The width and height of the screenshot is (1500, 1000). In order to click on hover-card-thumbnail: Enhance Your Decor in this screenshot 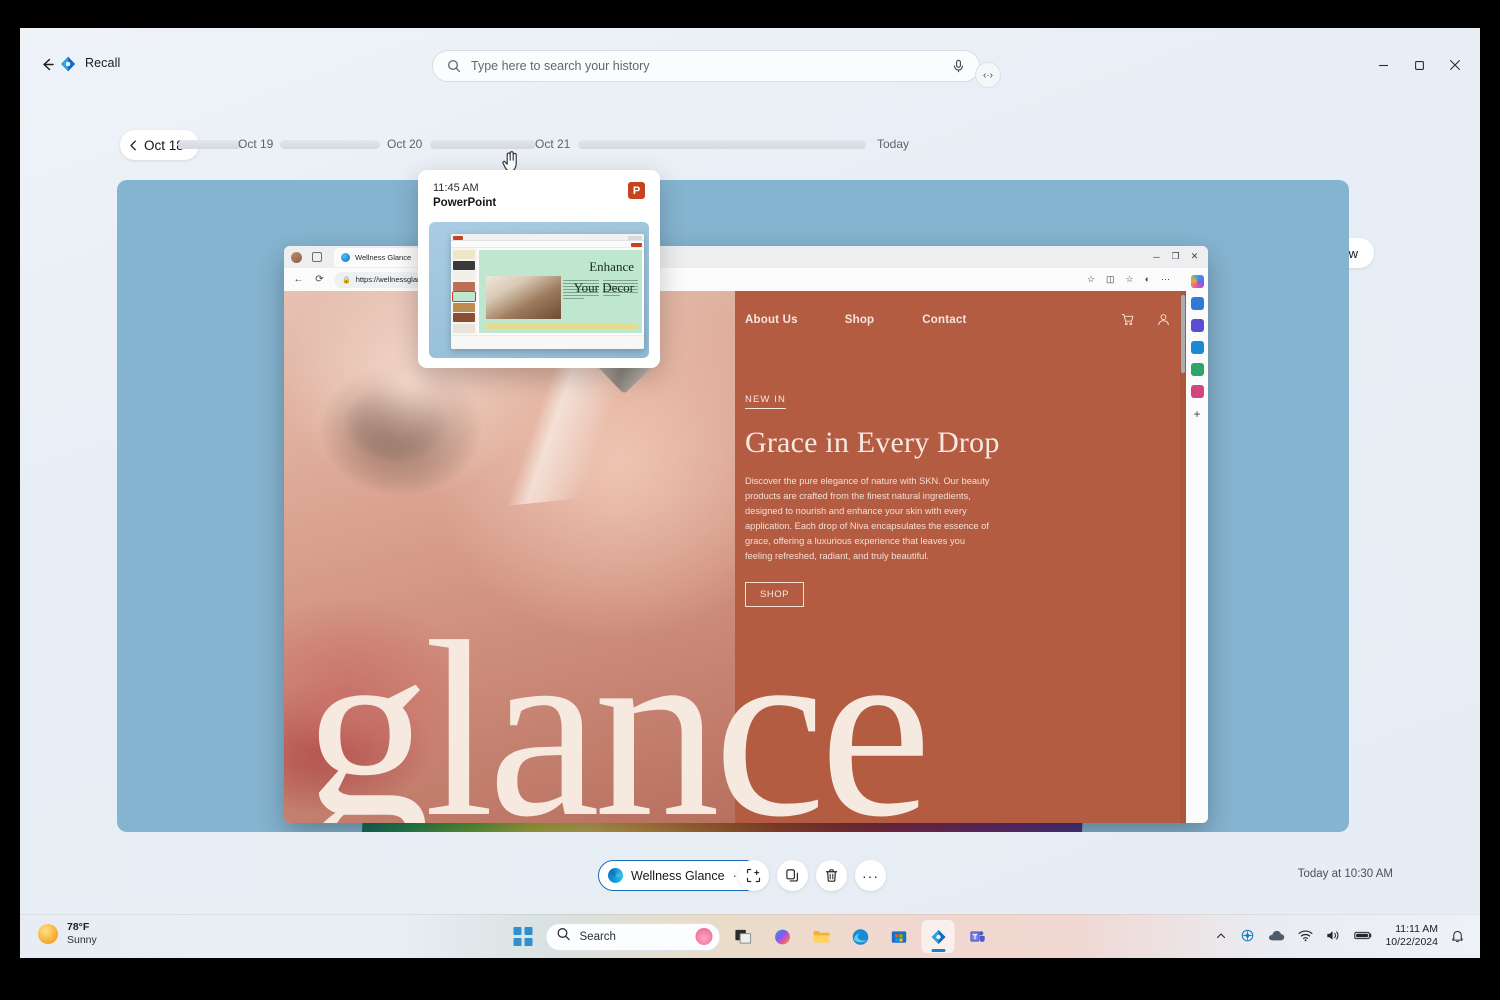, I will do `click(539, 290)`.